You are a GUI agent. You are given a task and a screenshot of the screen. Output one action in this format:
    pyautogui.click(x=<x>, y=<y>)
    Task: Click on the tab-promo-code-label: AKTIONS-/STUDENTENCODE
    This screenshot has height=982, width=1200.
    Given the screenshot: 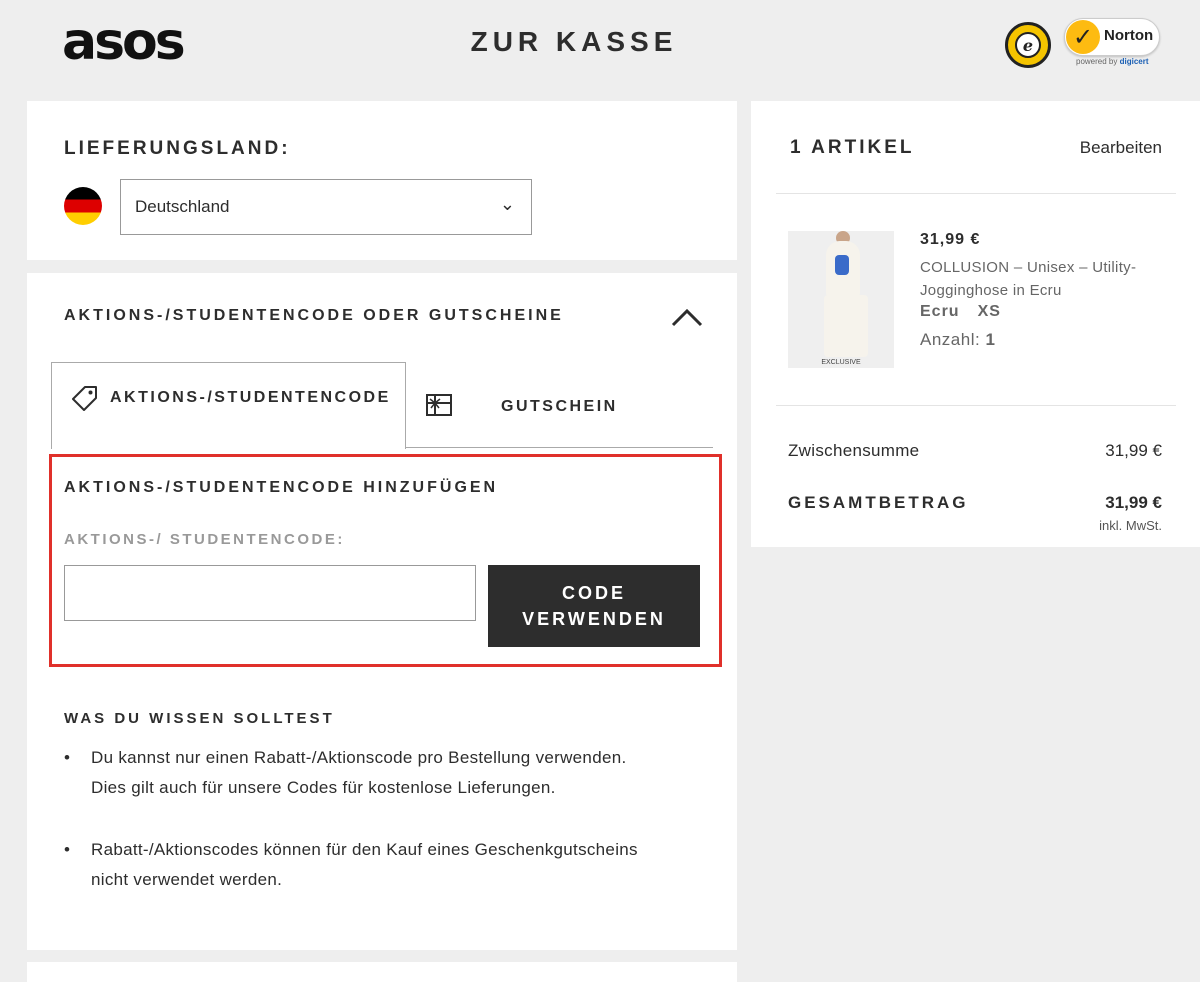 What is the action you would take?
    pyautogui.click(x=250, y=397)
    